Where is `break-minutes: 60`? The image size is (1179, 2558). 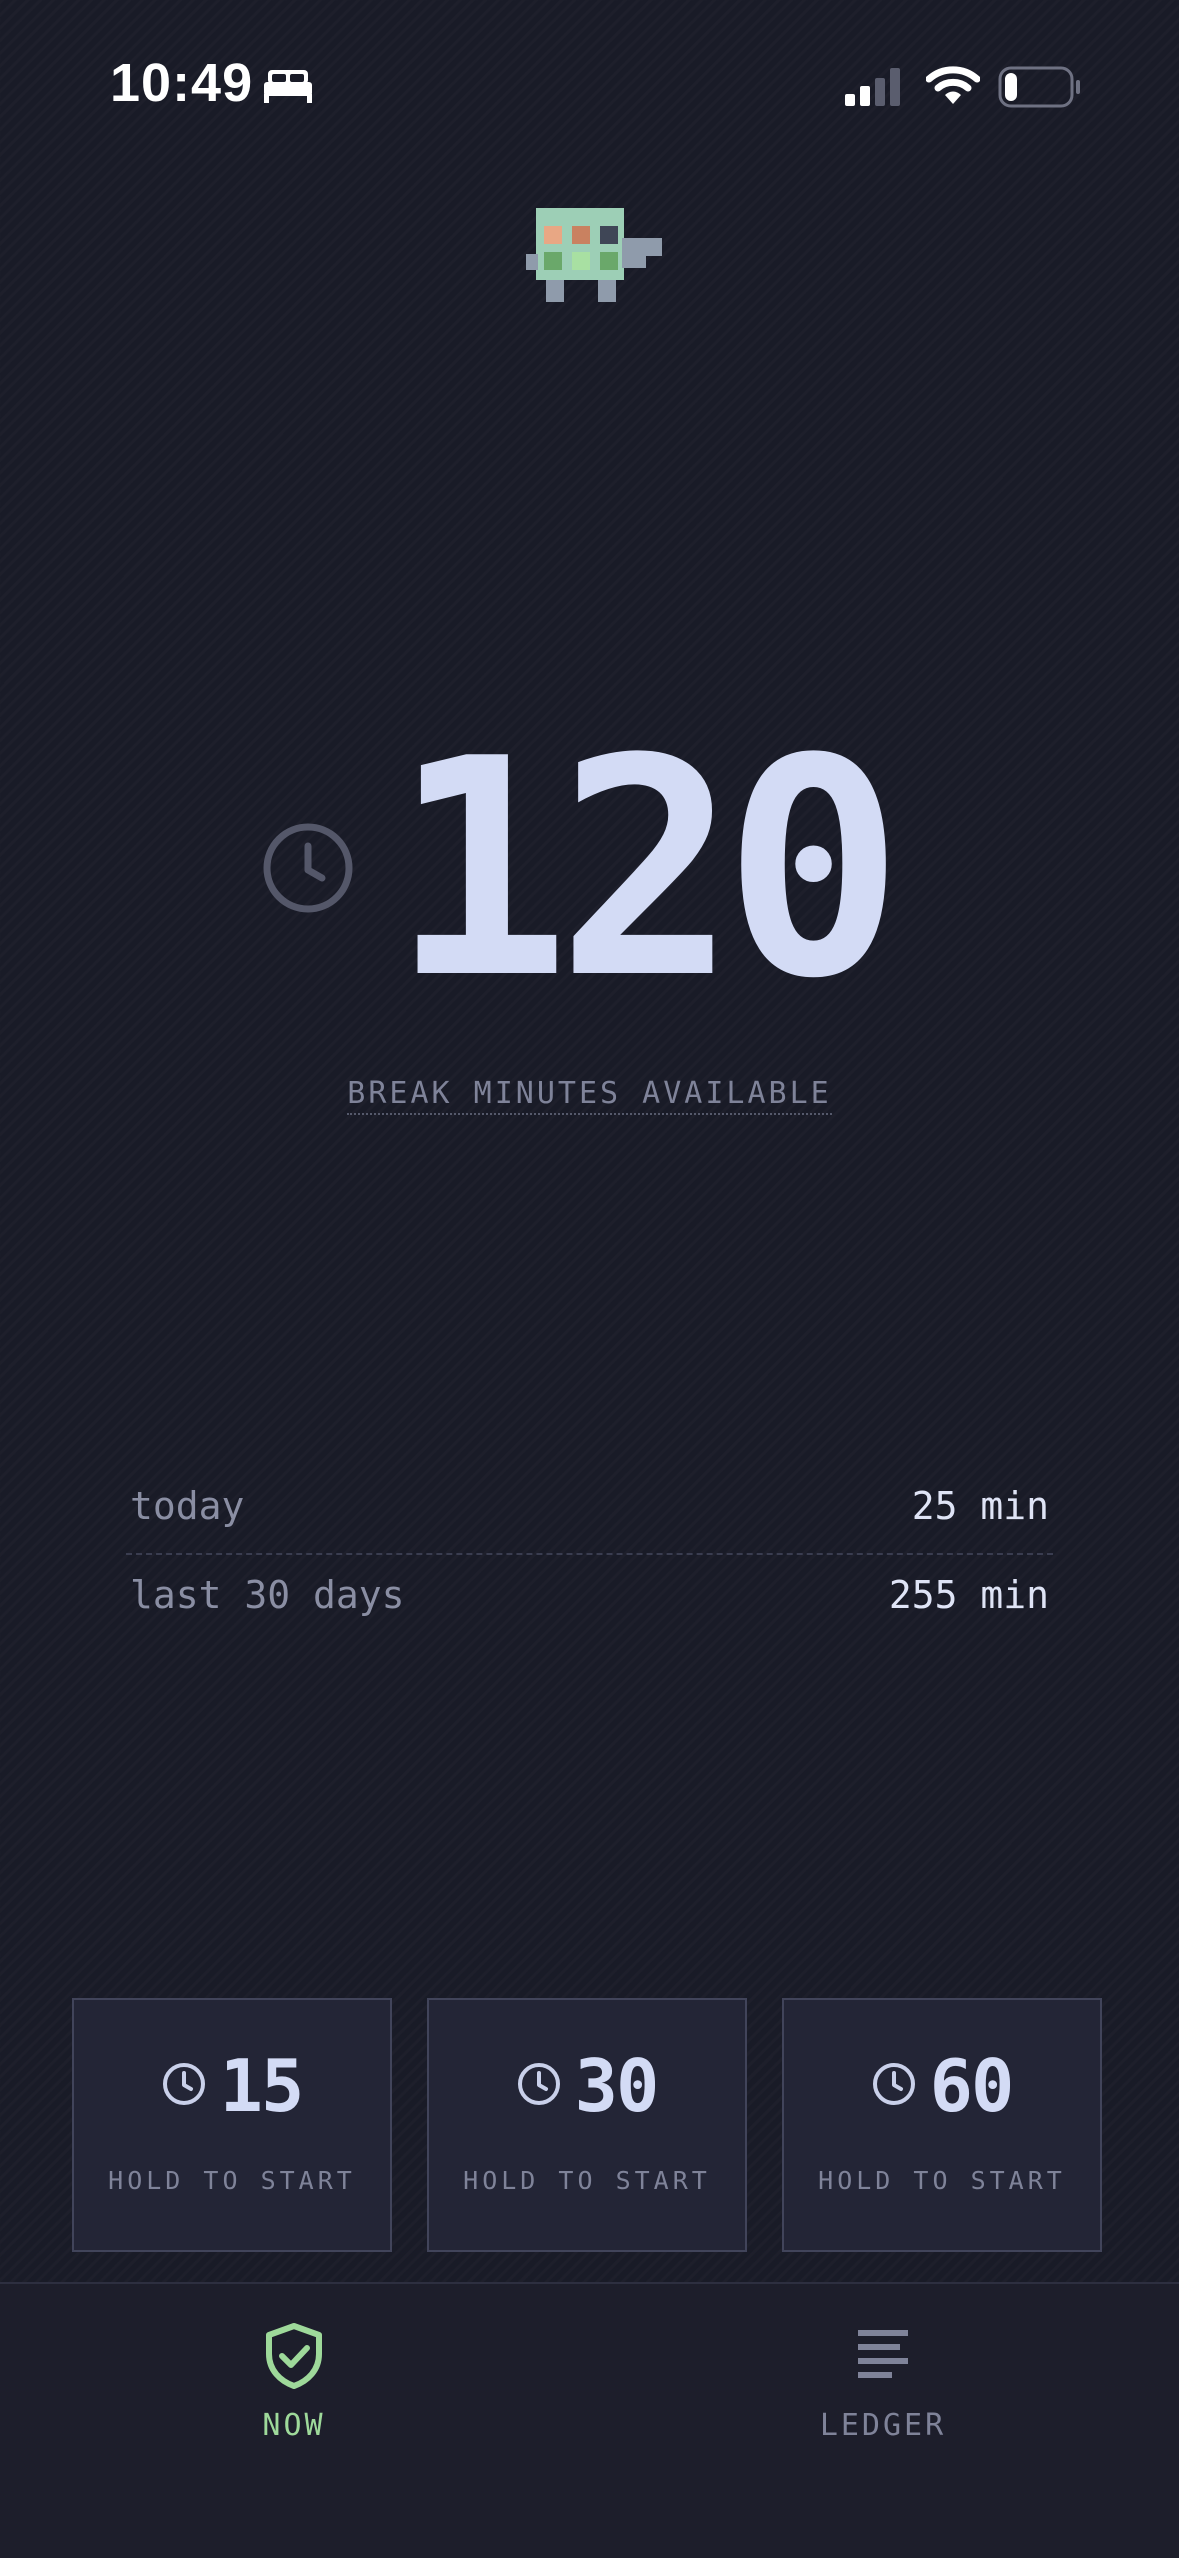 break-minutes: 60 is located at coordinates (972, 2086).